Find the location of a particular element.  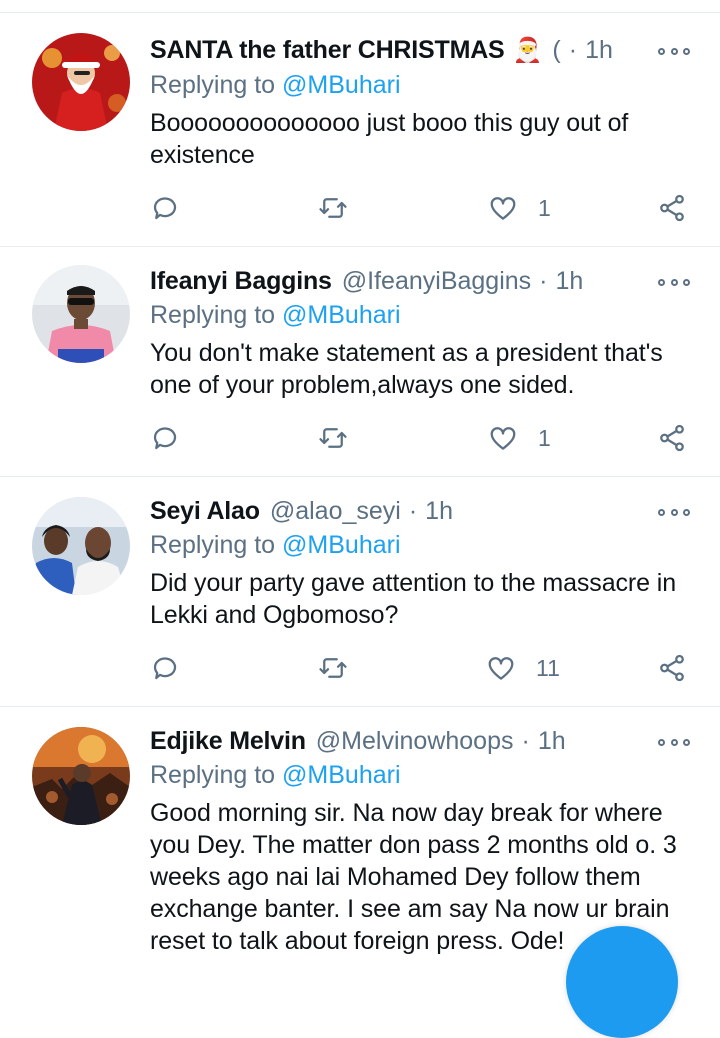

movie-poster-avatar-icon is located at coordinates (81, 776).